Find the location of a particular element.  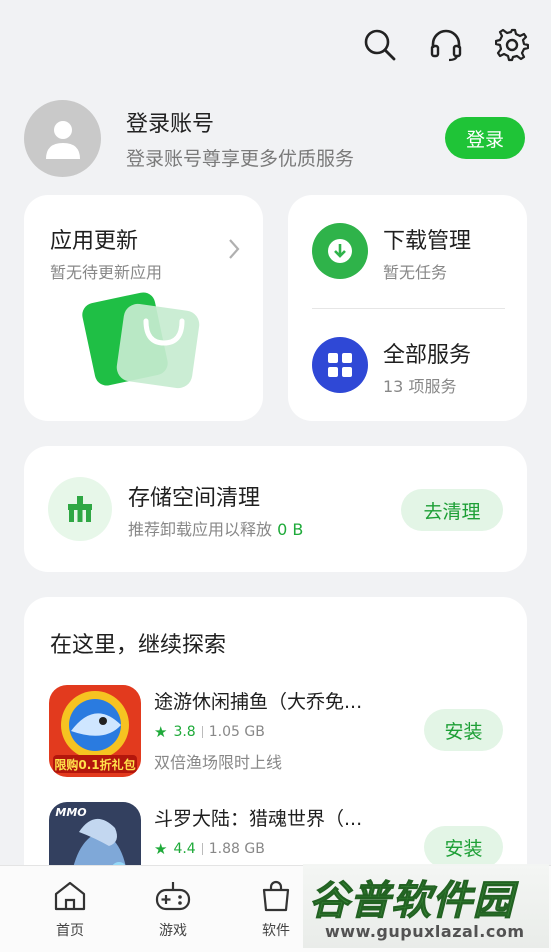

chevron-right-icon is located at coordinates (234, 251).